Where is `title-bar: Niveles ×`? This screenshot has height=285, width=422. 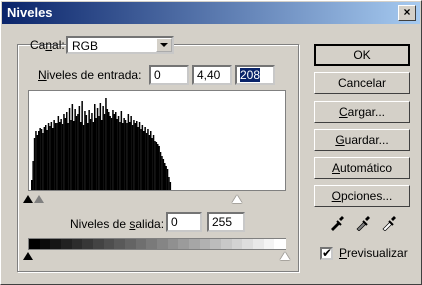 title-bar: Niveles × is located at coordinates (211, 13).